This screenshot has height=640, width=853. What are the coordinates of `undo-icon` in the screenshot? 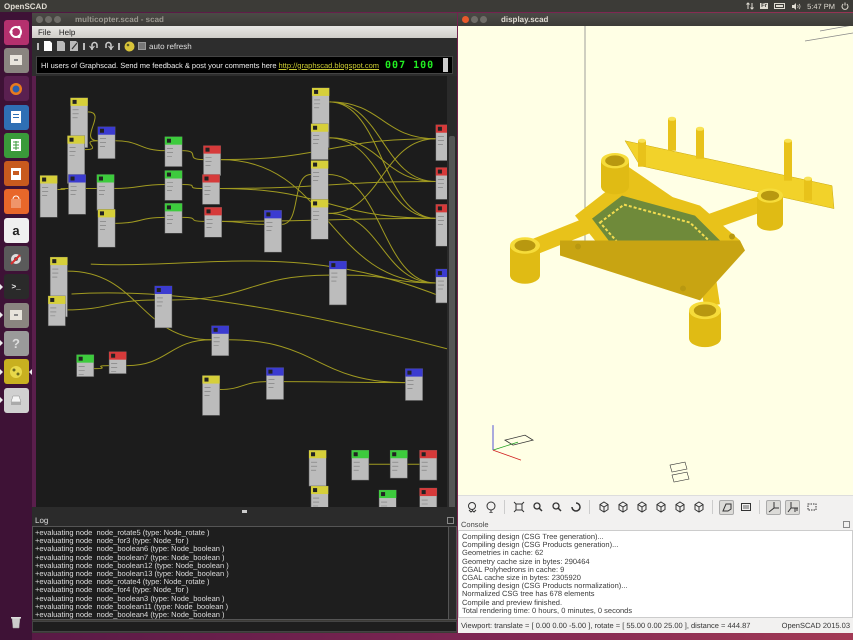 It's located at (94, 46).